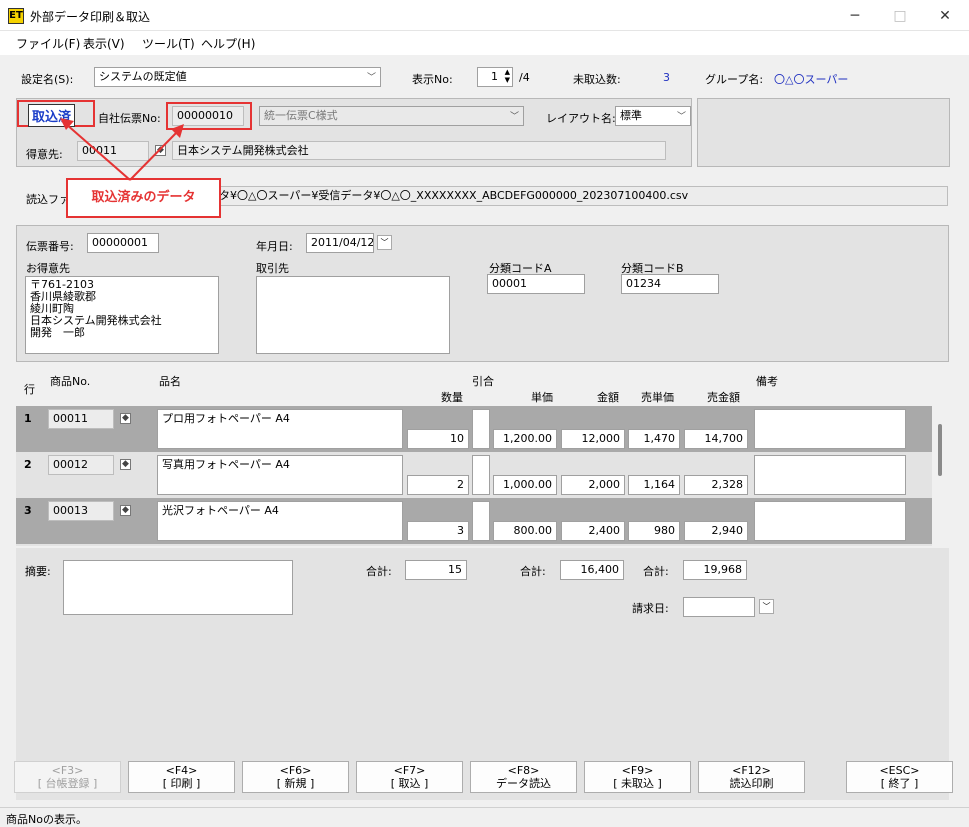 Image resolution: width=969 pixels, height=827 pixels. Describe the element at coordinates (409, 783) in the screenshot. I see `fkey-caption: [ 取込 ]` at that location.